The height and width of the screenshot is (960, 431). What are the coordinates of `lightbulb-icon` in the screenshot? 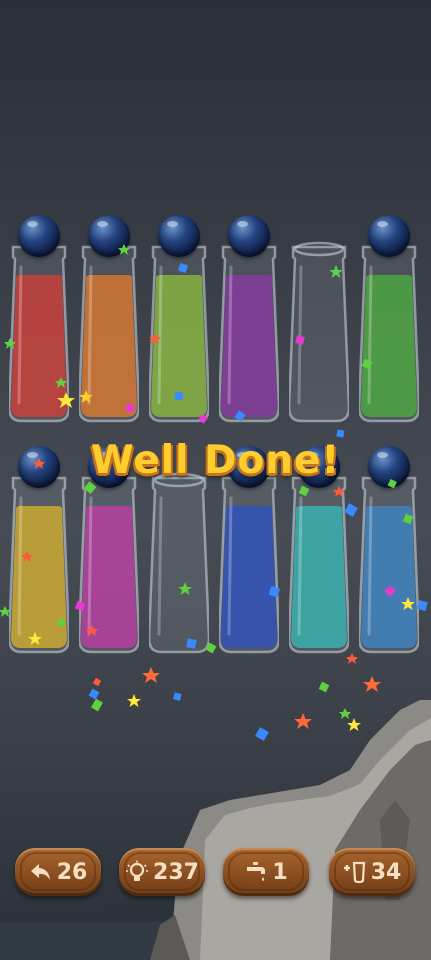 It's located at (137, 870).